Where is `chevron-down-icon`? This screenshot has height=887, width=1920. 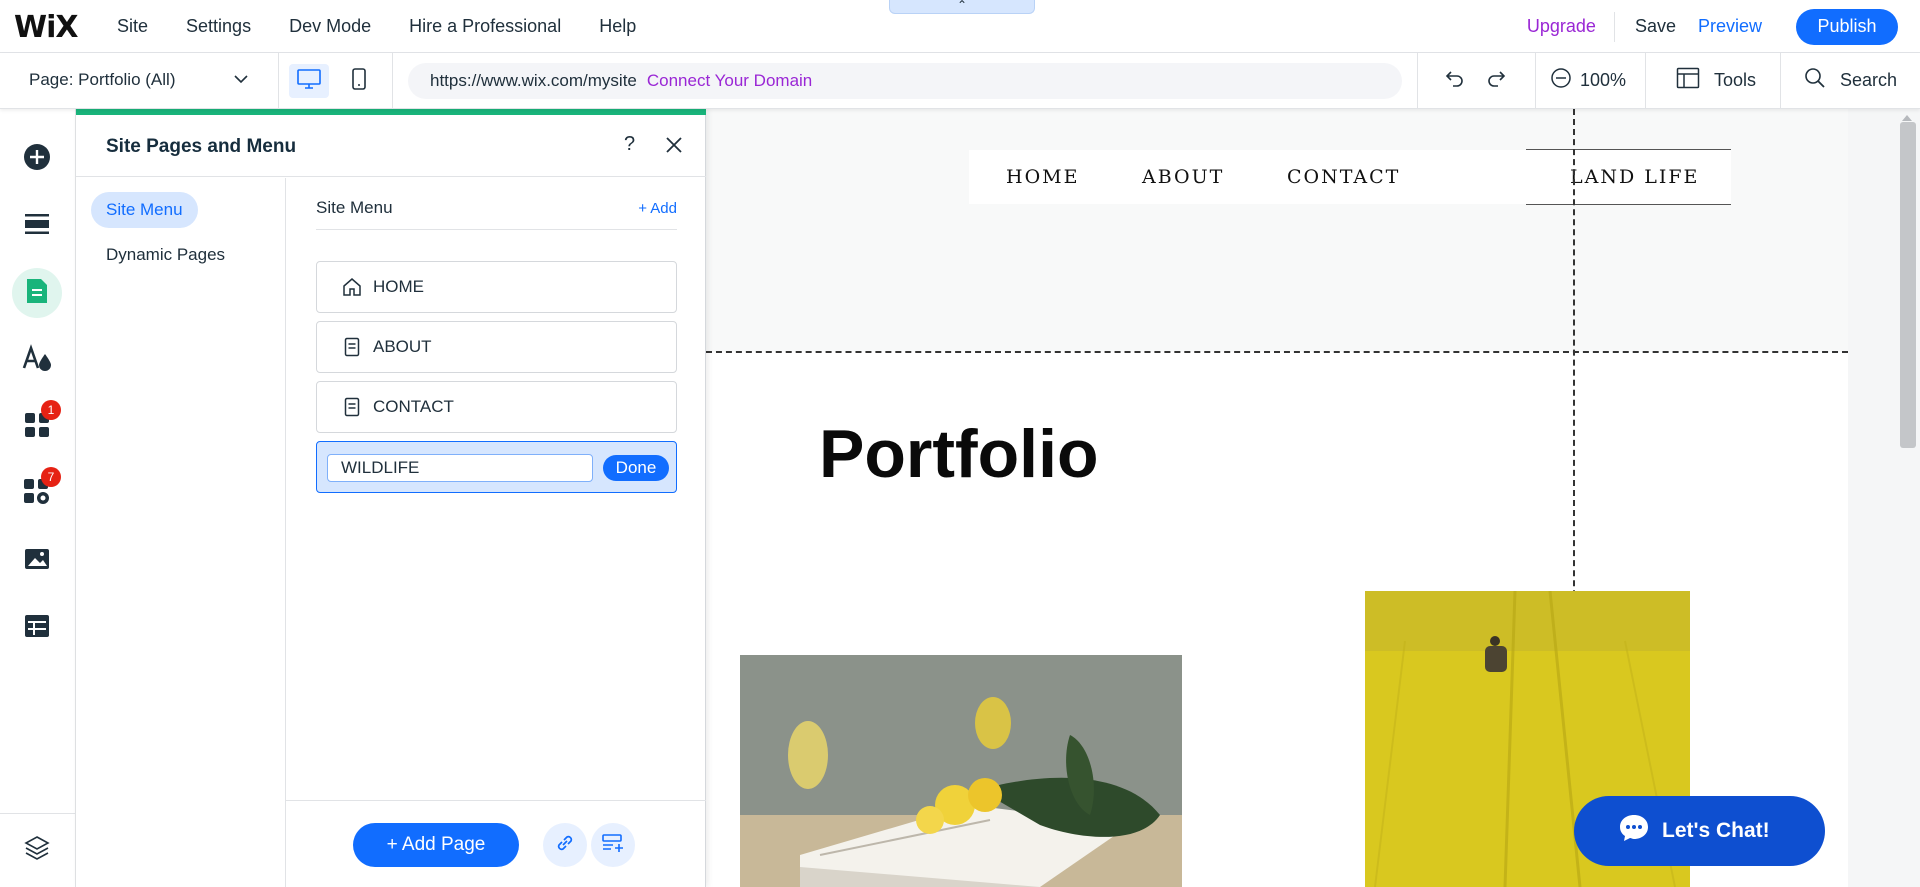
chevron-down-icon is located at coordinates (241, 81).